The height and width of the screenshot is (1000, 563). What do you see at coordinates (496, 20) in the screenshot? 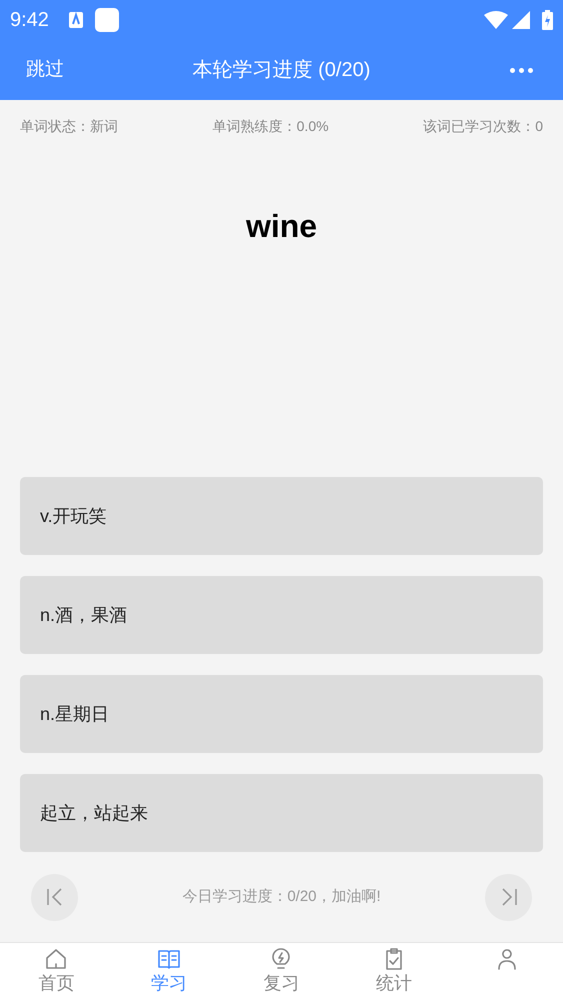
I see `wifi-icon` at bounding box center [496, 20].